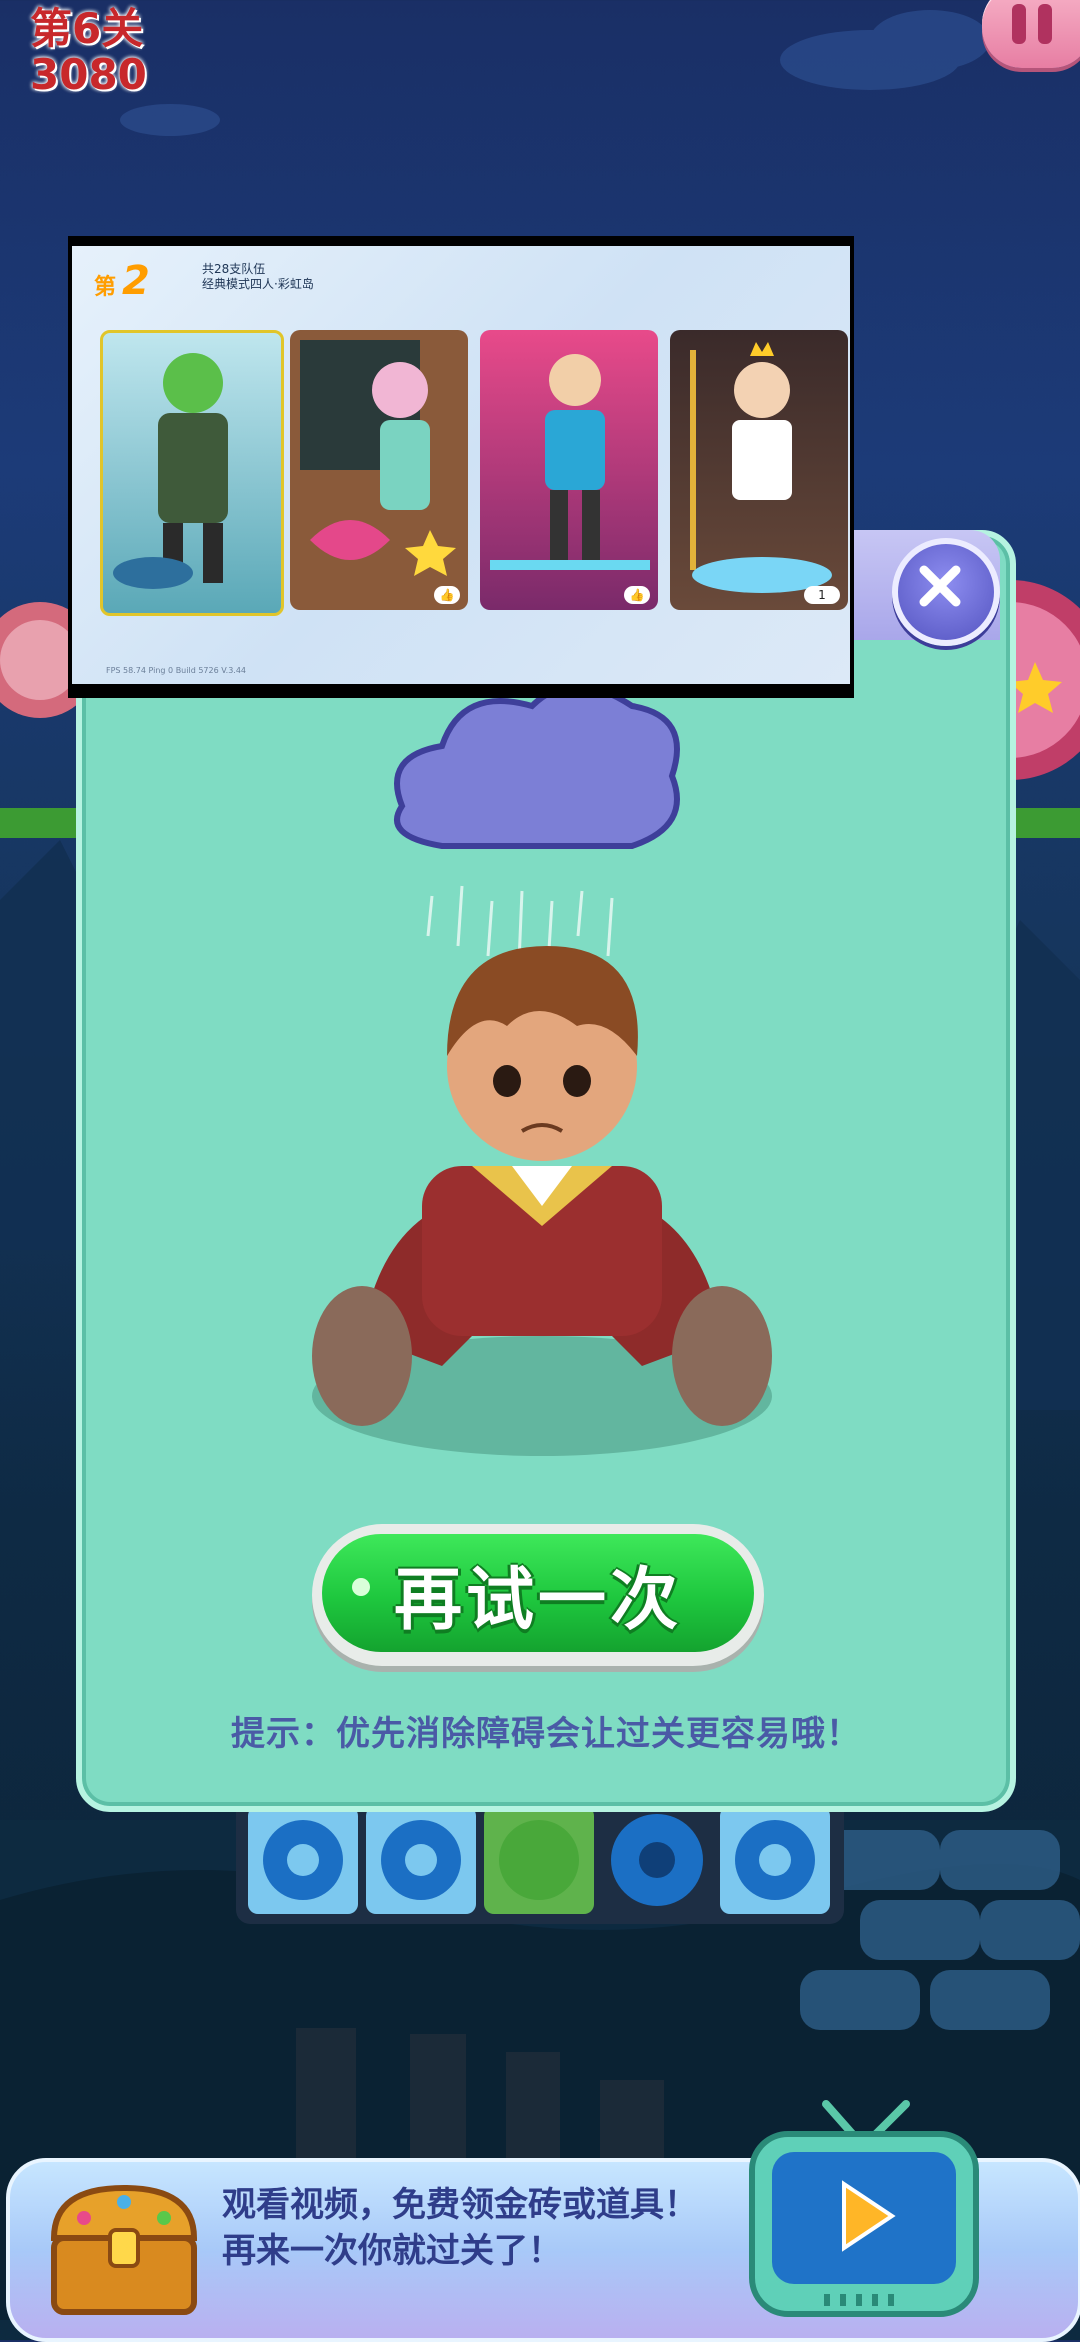 The width and height of the screenshot is (1080, 2342). Describe the element at coordinates (124, 2249) in the screenshot. I see `treasure-chest-icon` at that location.